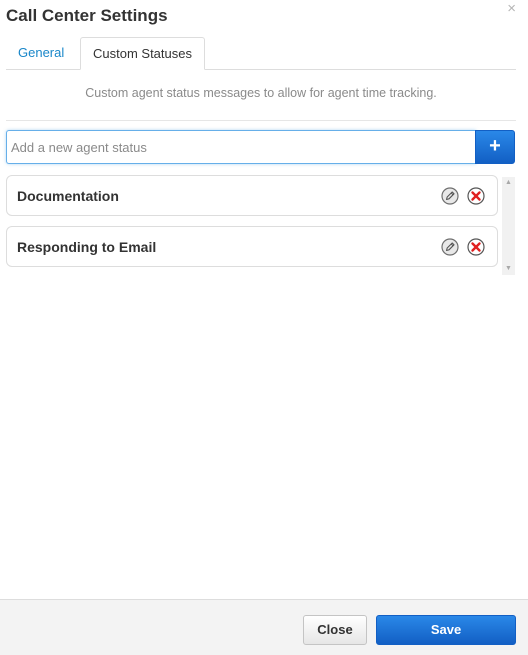 The width and height of the screenshot is (528, 655). Describe the element at coordinates (508, 183) in the screenshot. I see `scroll-up-arrow-icon: ▲` at that location.